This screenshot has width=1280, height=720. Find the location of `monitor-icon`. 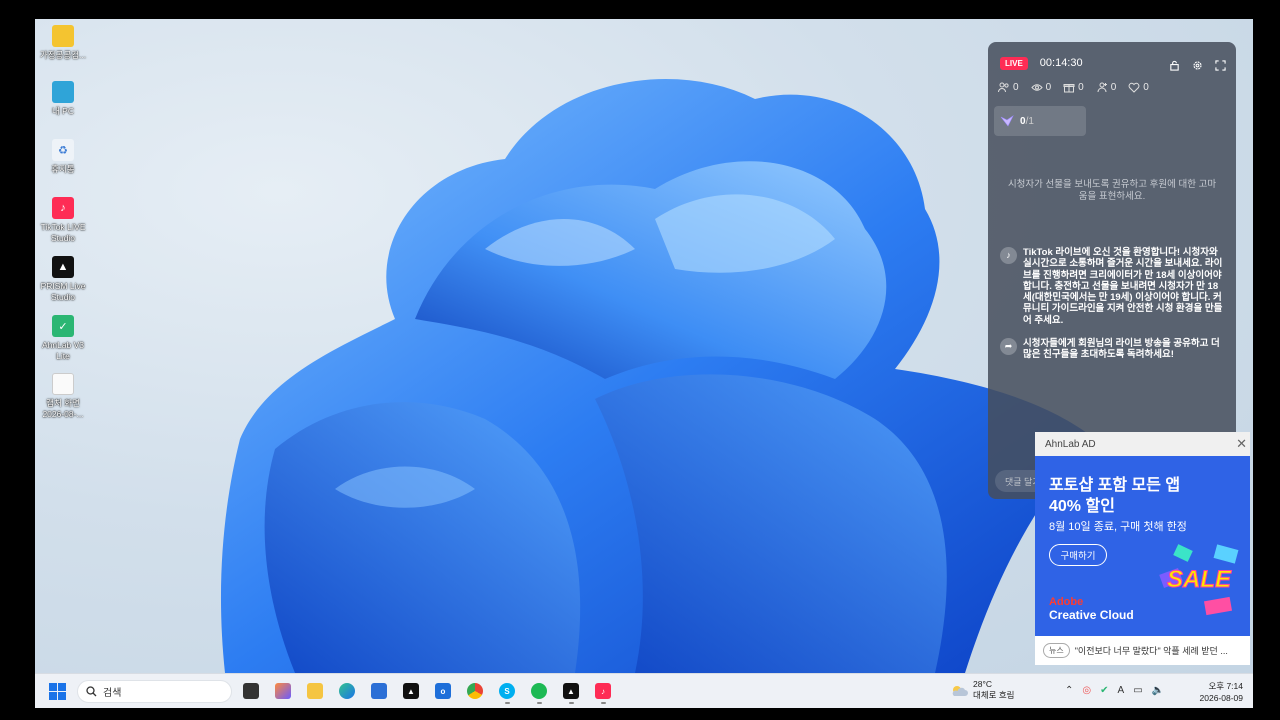

monitor-icon is located at coordinates (63, 92).